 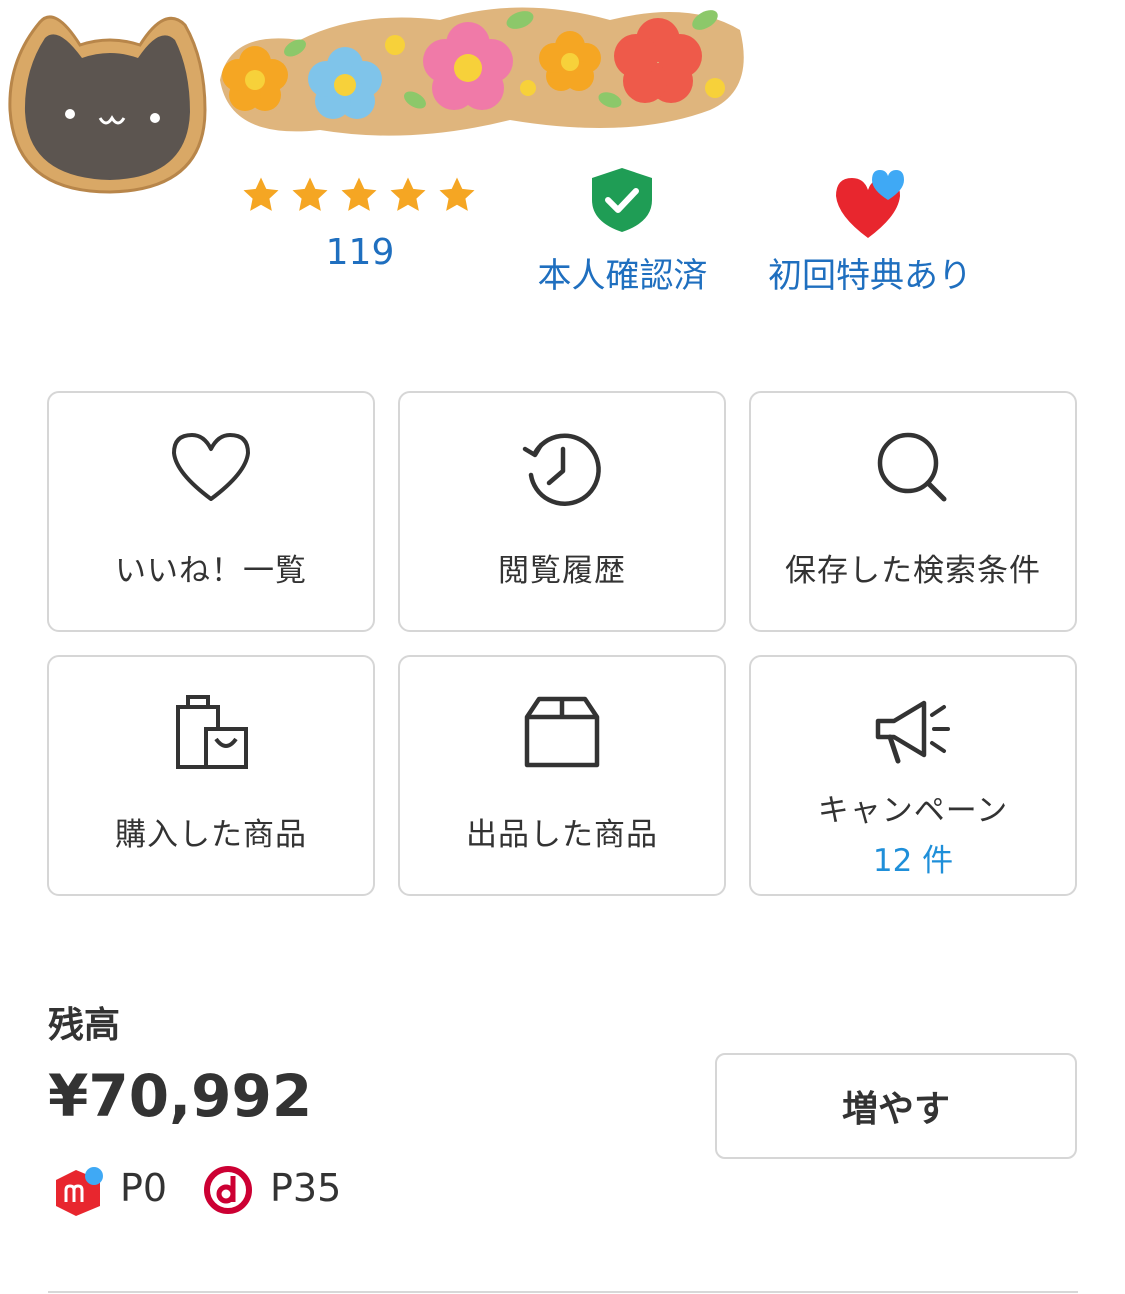 I want to click on merpay-point-icon, so click(x=78, y=1192).